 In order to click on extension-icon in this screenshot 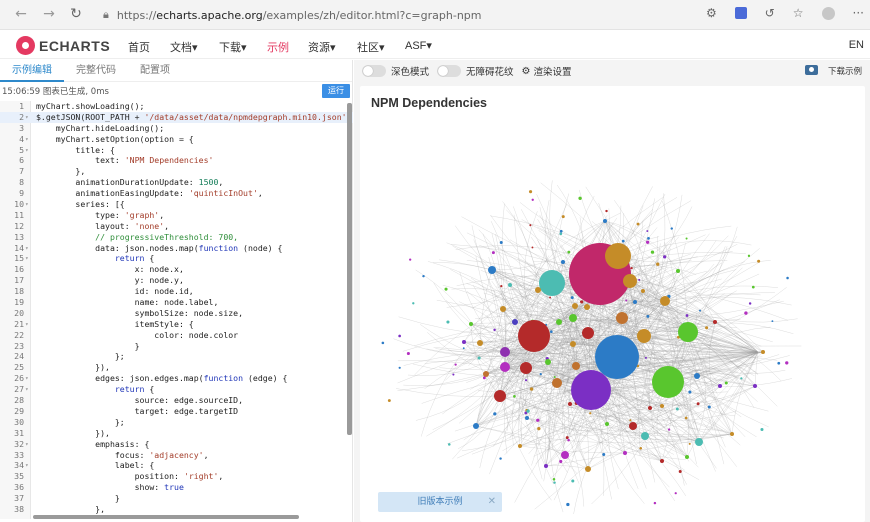, I will do `click(740, 13)`.